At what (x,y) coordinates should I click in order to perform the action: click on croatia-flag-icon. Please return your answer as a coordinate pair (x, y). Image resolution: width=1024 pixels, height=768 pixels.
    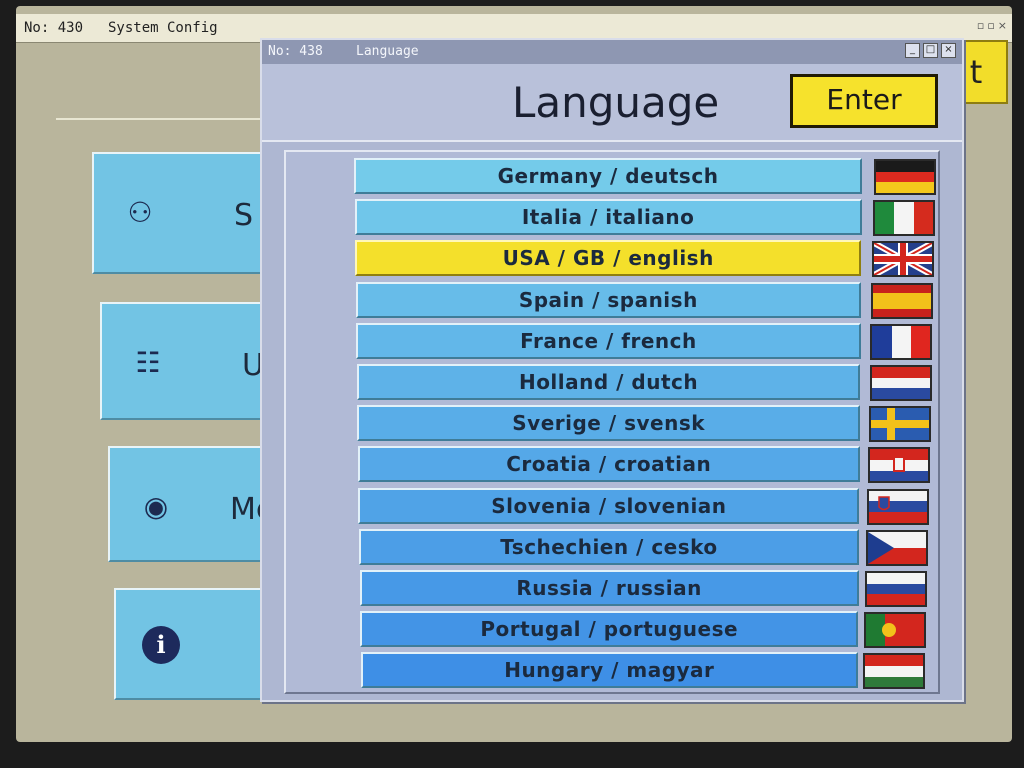
    Looking at the image, I should click on (898, 465).